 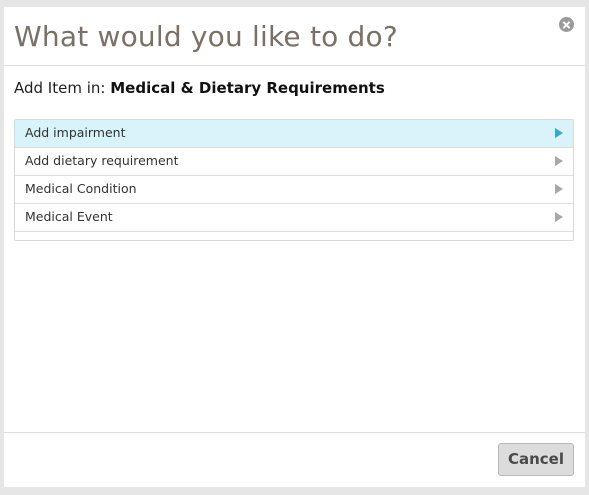 I want to click on dialog-footer: Cancel, so click(x=294, y=459).